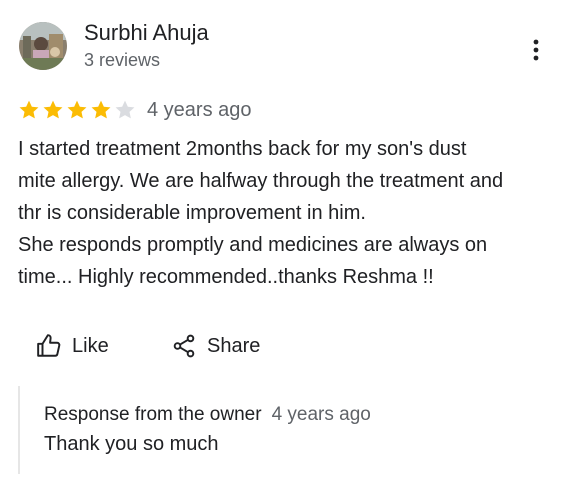 The image size is (578, 484). I want to click on avatar, so click(43, 46).